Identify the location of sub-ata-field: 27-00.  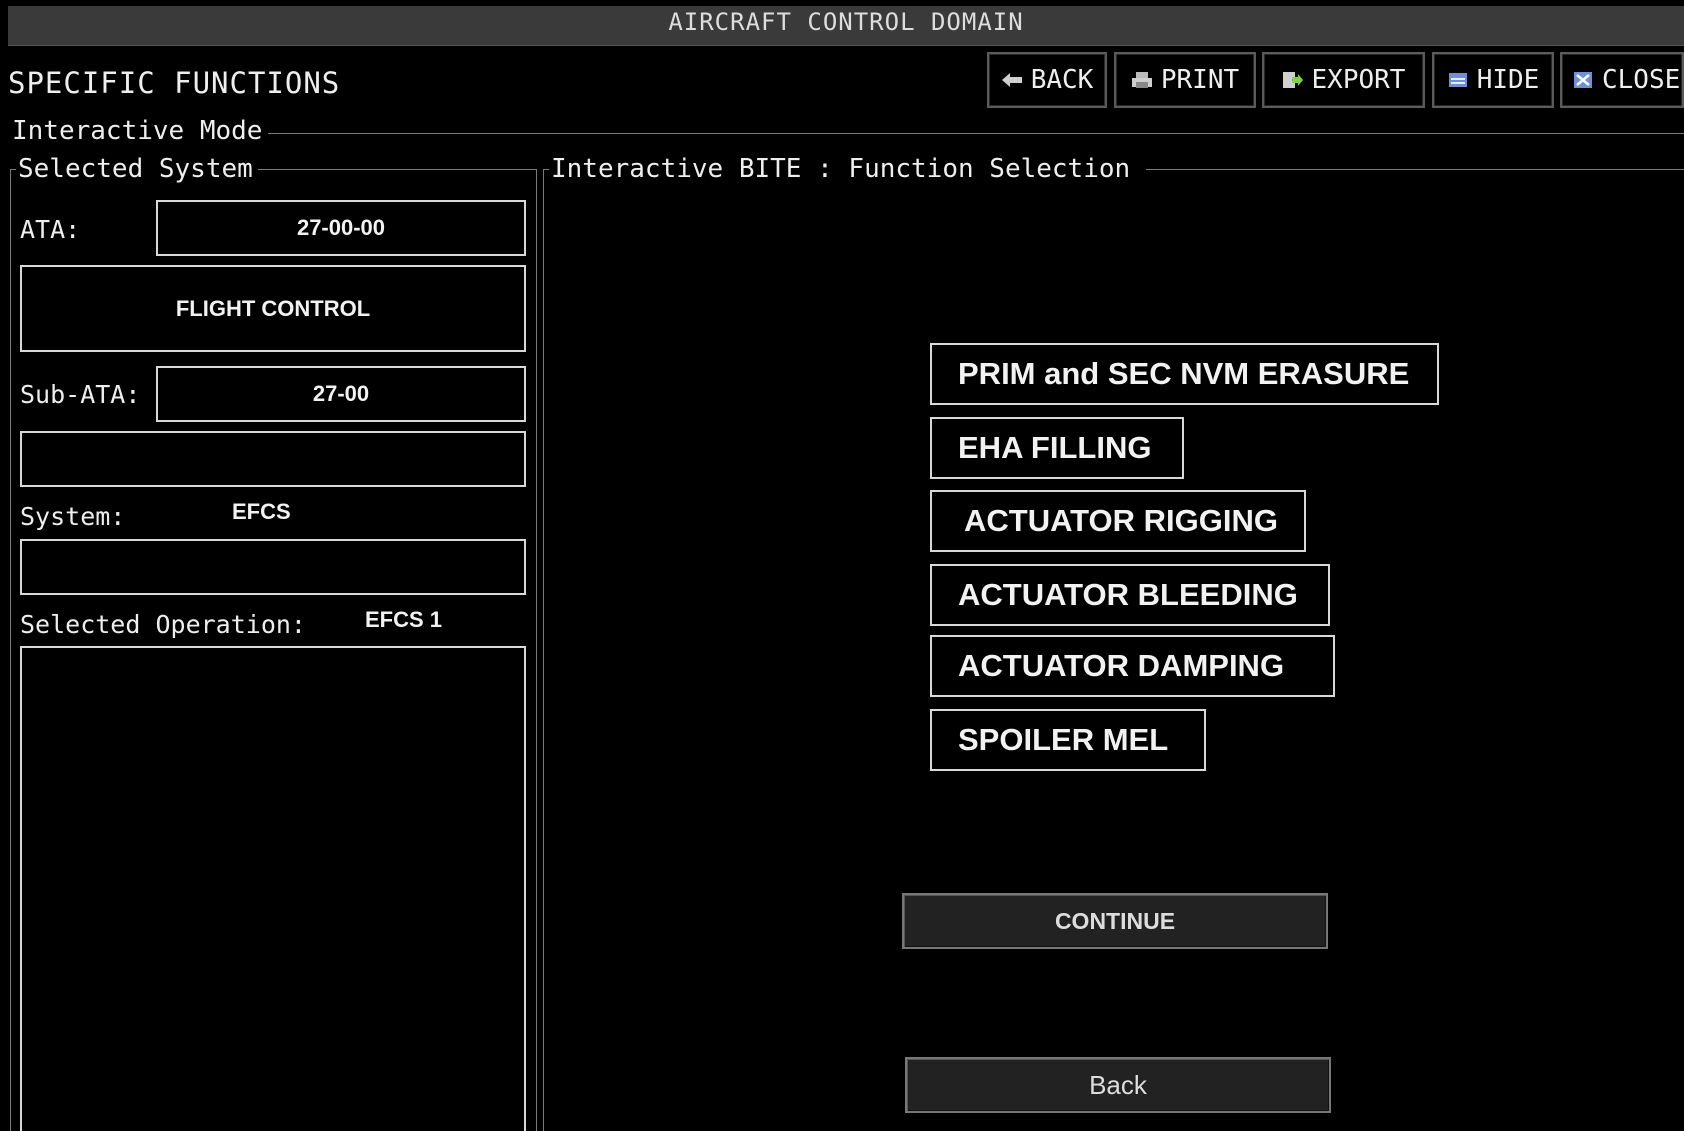
(341, 394).